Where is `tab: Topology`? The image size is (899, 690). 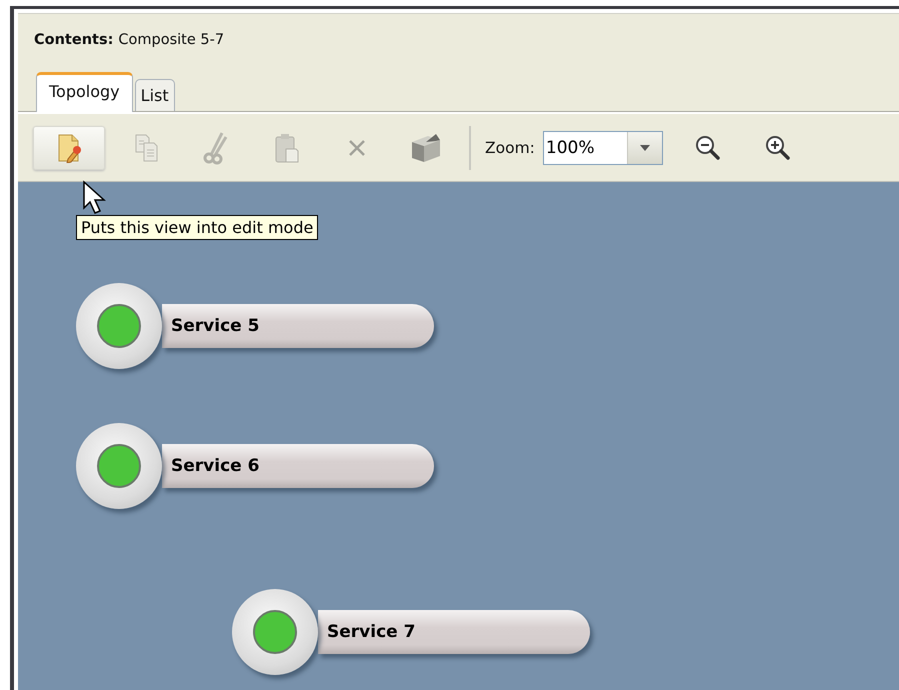
tab: Topology is located at coordinates (84, 92).